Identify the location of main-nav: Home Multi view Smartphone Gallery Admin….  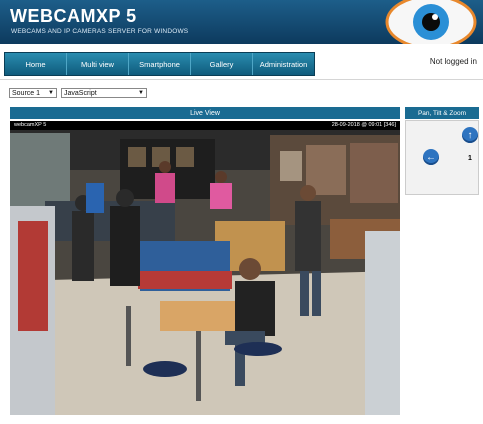
(159, 64).